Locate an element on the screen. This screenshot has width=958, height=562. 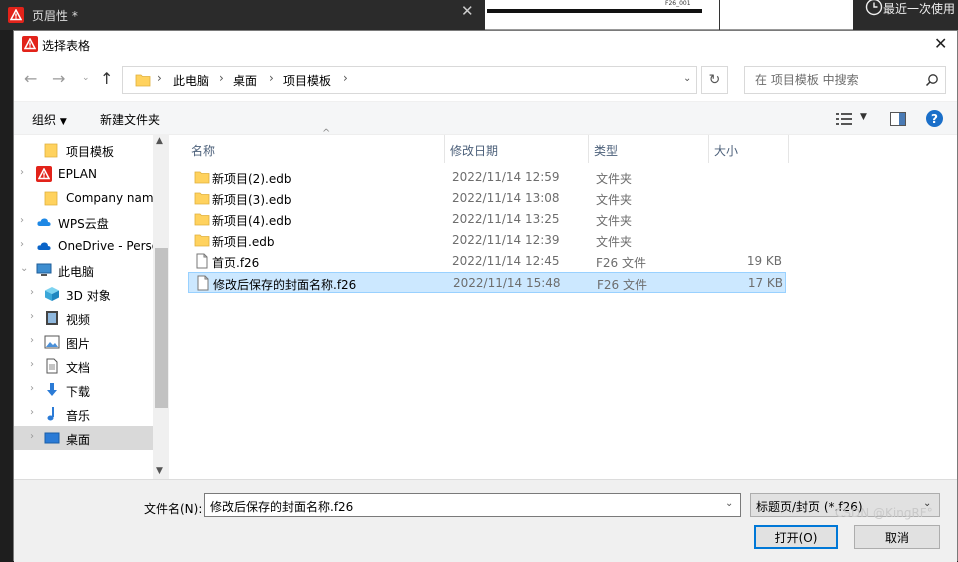
file-row: 新项目(4).edb 2022/11/14 13:25 文件夹 is located at coordinates (487, 219).